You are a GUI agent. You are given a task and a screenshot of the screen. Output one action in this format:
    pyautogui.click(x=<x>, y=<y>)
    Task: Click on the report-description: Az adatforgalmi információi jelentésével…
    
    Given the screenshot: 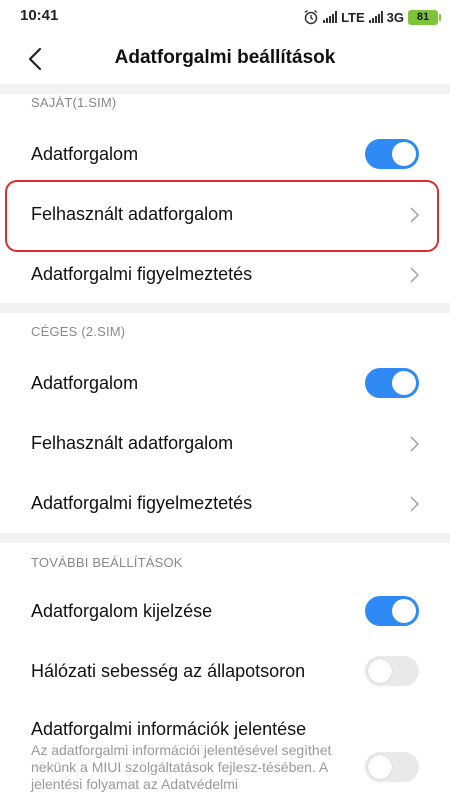 What is the action you would take?
    pyautogui.click(x=181, y=767)
    